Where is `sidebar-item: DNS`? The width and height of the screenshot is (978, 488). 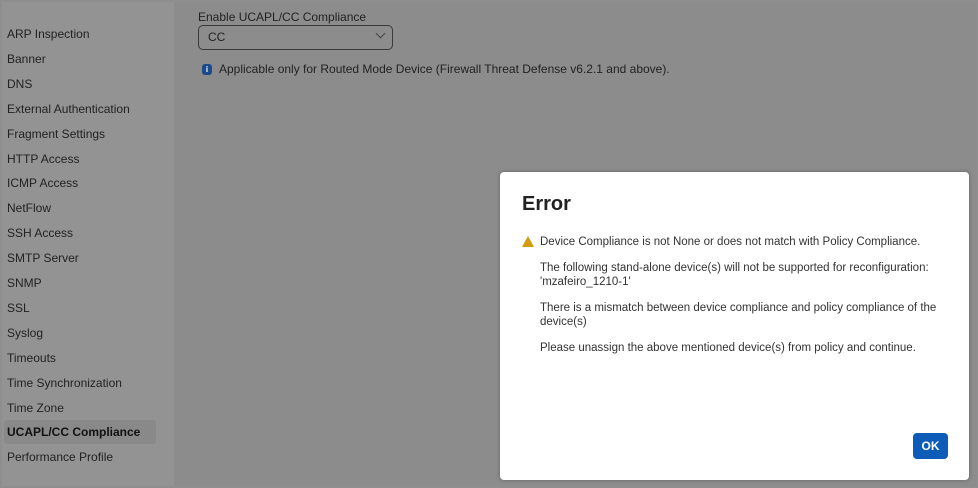
sidebar-item: DNS is located at coordinates (80, 84).